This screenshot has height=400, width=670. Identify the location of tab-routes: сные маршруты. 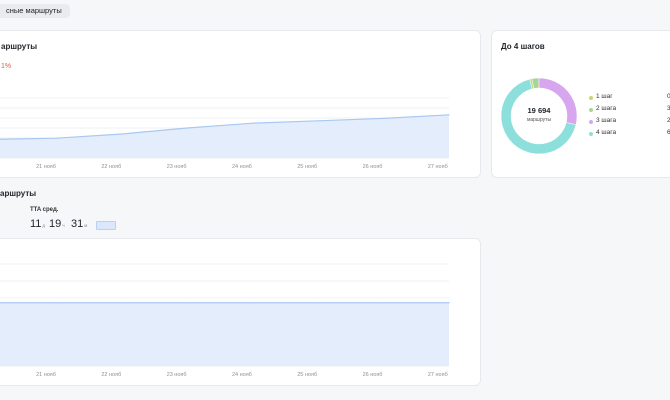
(35, 11).